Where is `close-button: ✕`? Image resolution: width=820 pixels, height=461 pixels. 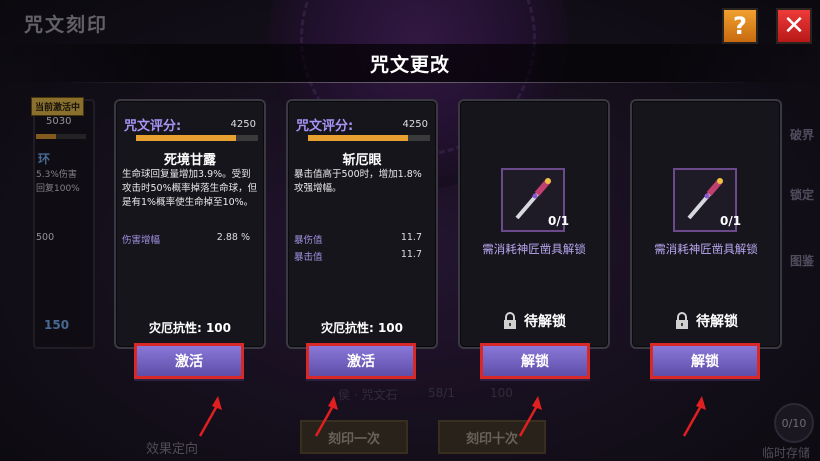
close-button: ✕ is located at coordinates (794, 26).